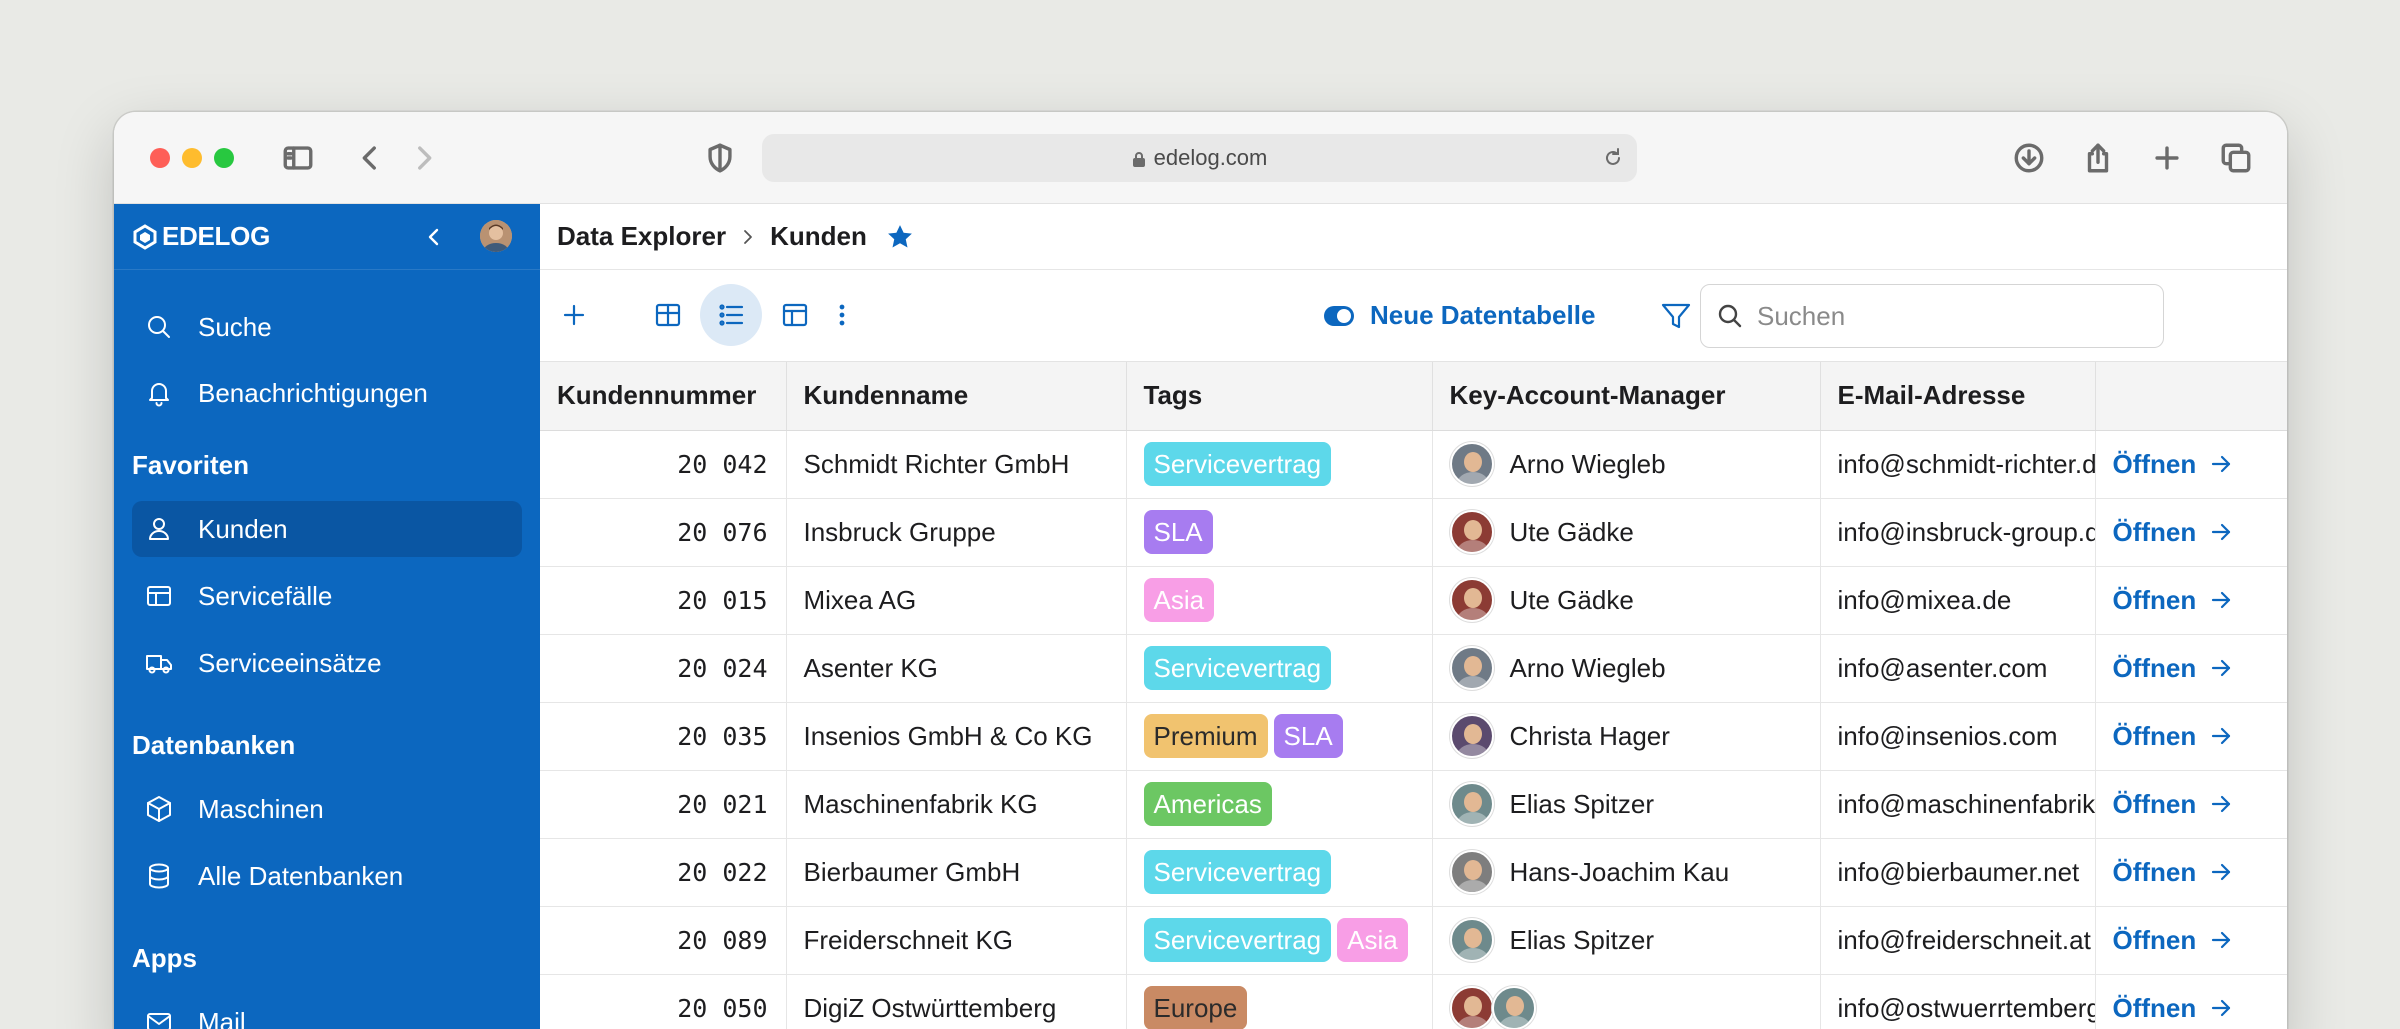  Describe the element at coordinates (1339, 315) in the screenshot. I see `toggle-switch` at that location.